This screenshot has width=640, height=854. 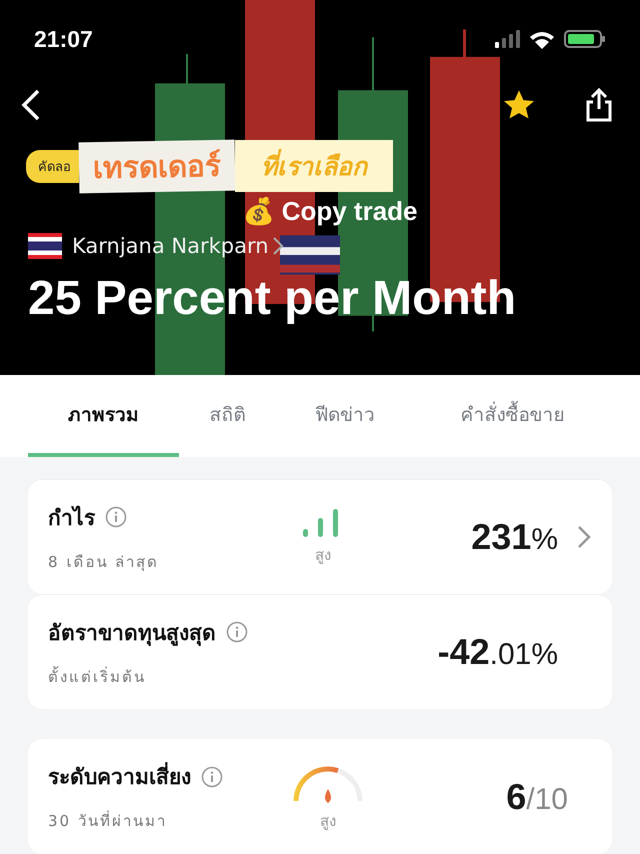 I want to click on flag-icon, so click(x=45, y=246).